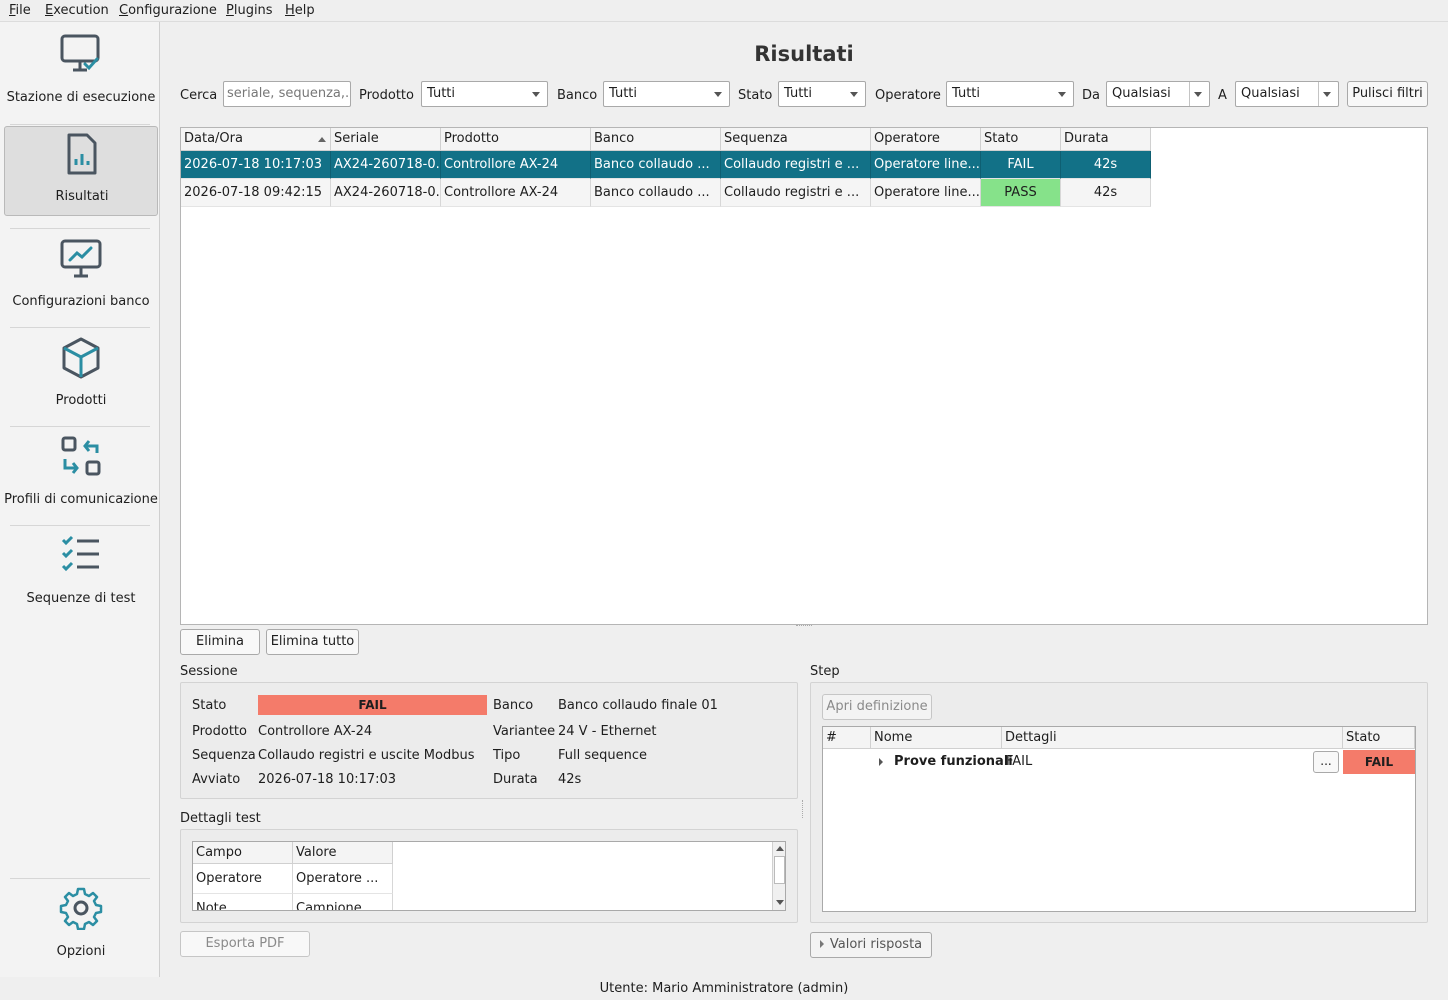  What do you see at coordinates (876, 944) in the screenshot?
I see `response-values-label: Valori risposta` at bounding box center [876, 944].